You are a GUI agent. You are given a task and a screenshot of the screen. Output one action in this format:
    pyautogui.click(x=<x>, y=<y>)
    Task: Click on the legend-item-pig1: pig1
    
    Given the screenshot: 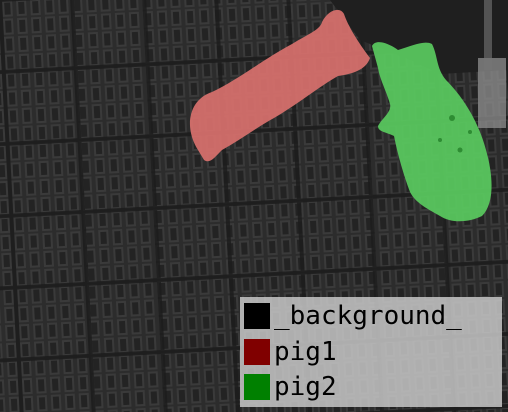 What is the action you would take?
    pyautogui.click(x=290, y=352)
    